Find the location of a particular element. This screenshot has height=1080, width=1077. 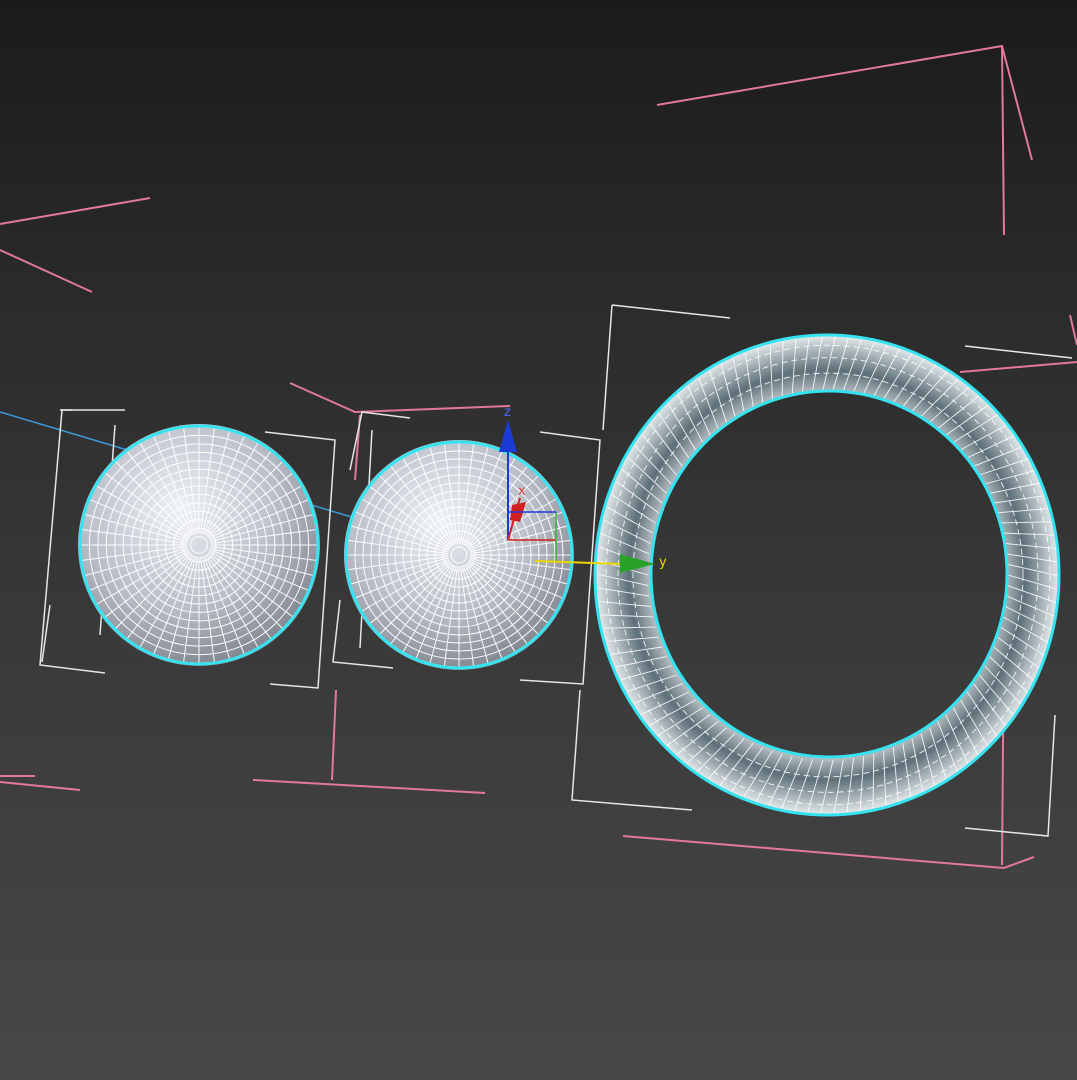

torus-inner-outline is located at coordinates (829, 574).